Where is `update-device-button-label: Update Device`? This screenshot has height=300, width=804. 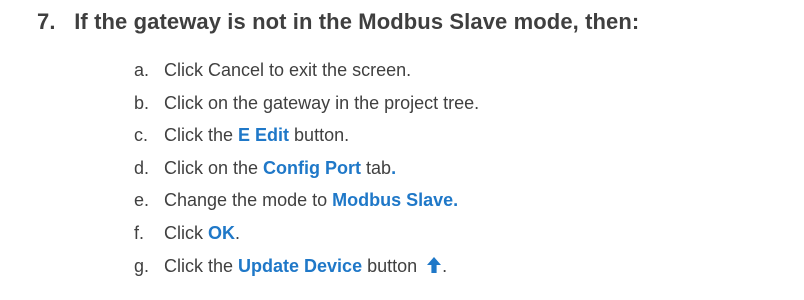
update-device-button-label: Update Device is located at coordinates (300, 265).